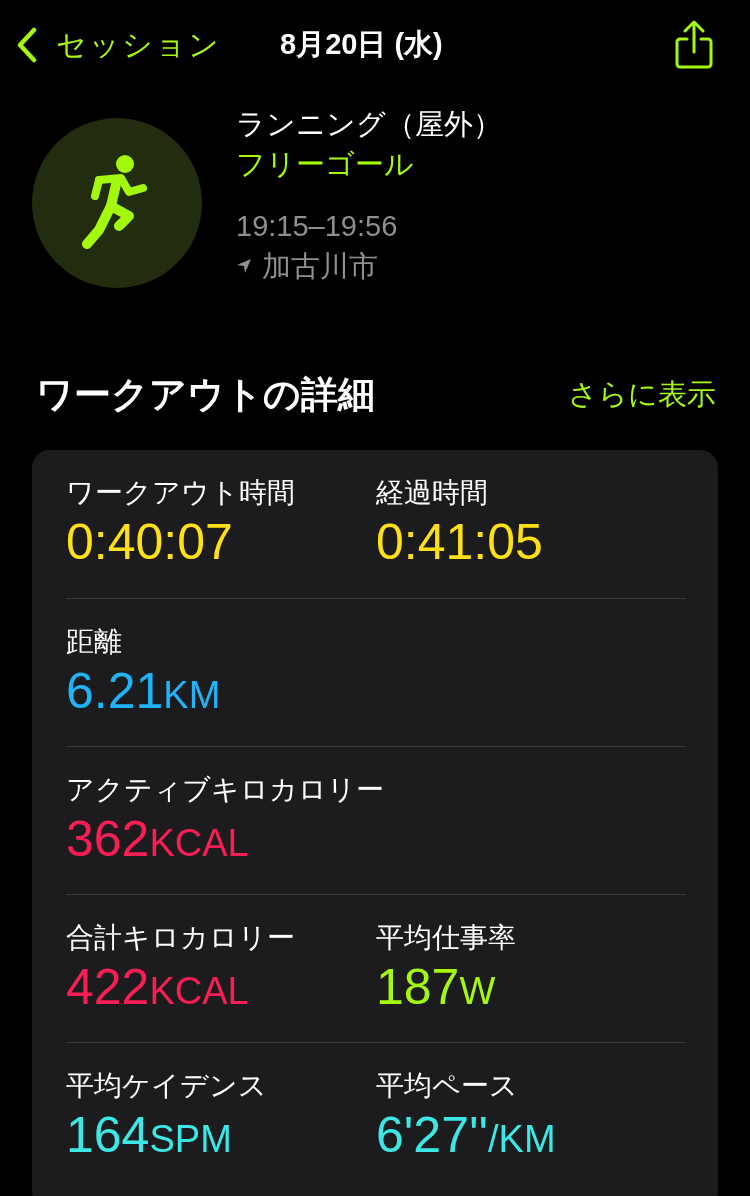  Describe the element at coordinates (466, 1135) in the screenshot. I see `metric-value: 6'27''/KM` at that location.